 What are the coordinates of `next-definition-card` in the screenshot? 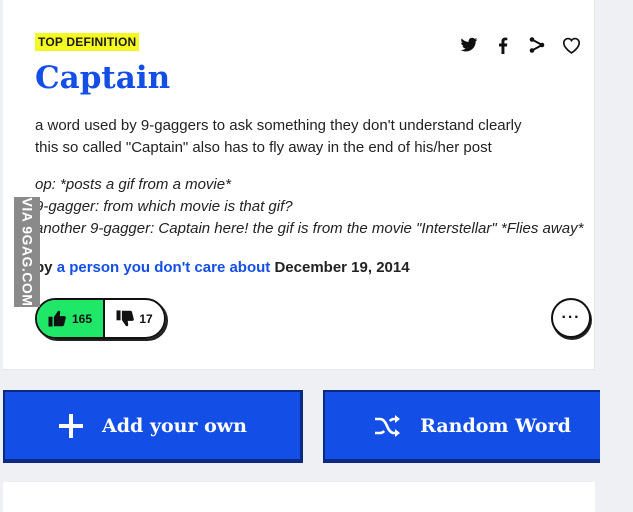 It's located at (299, 497).